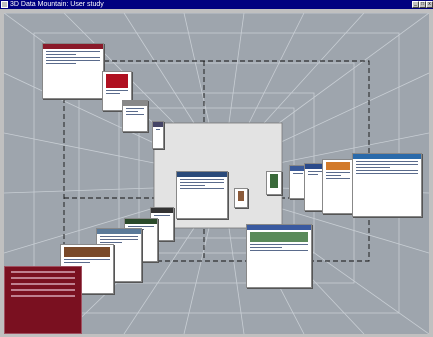 The height and width of the screenshot is (337, 433). I want to click on maximize-button: □, so click(422, 4).